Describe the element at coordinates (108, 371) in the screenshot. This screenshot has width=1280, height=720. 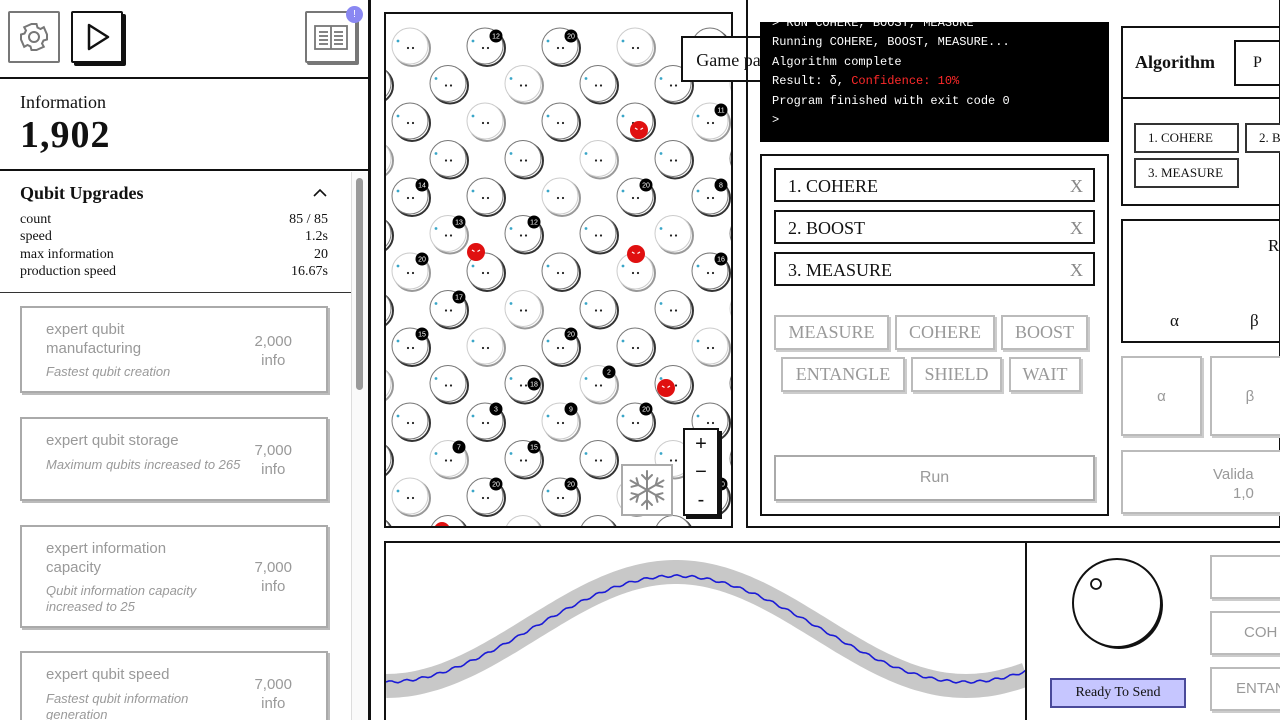
I see `upgrade-desc: Fastest qubit creation` at that location.